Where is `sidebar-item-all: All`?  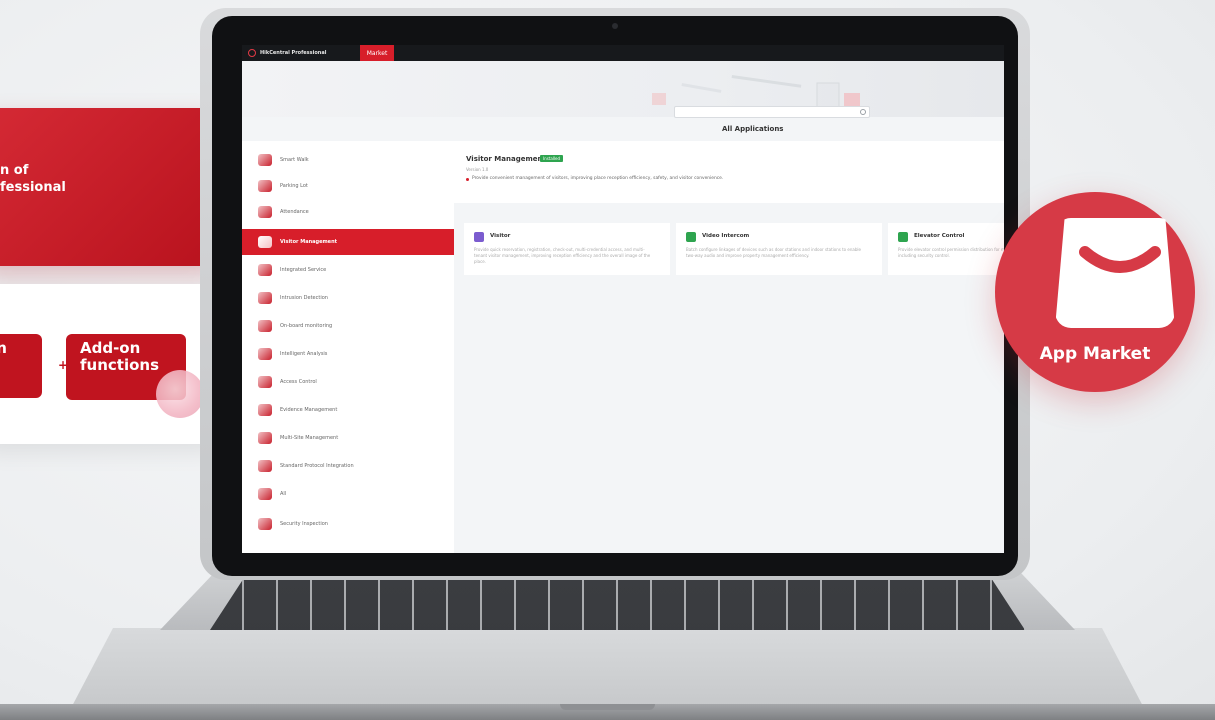
sidebar-item-all: All is located at coordinates (348, 494).